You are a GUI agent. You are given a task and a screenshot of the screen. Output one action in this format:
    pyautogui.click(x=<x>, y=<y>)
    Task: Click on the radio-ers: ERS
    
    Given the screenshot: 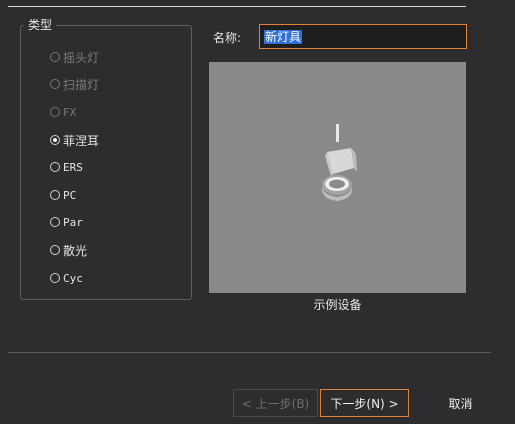 What is the action you would take?
    pyautogui.click(x=66, y=167)
    